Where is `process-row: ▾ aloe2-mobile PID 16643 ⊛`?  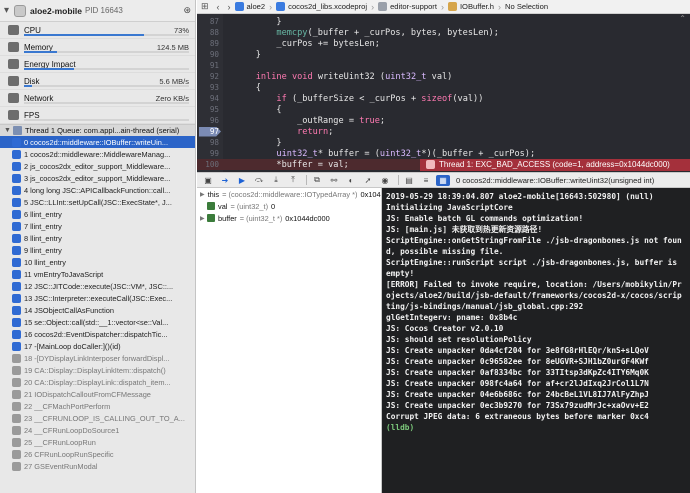 process-row: ▾ aloe2-mobile PID 16643 ⊛ is located at coordinates (97, 11).